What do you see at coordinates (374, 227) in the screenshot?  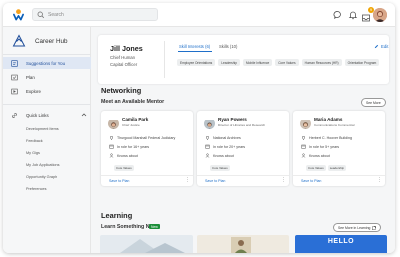 I see `external-link-icon` at bounding box center [374, 227].